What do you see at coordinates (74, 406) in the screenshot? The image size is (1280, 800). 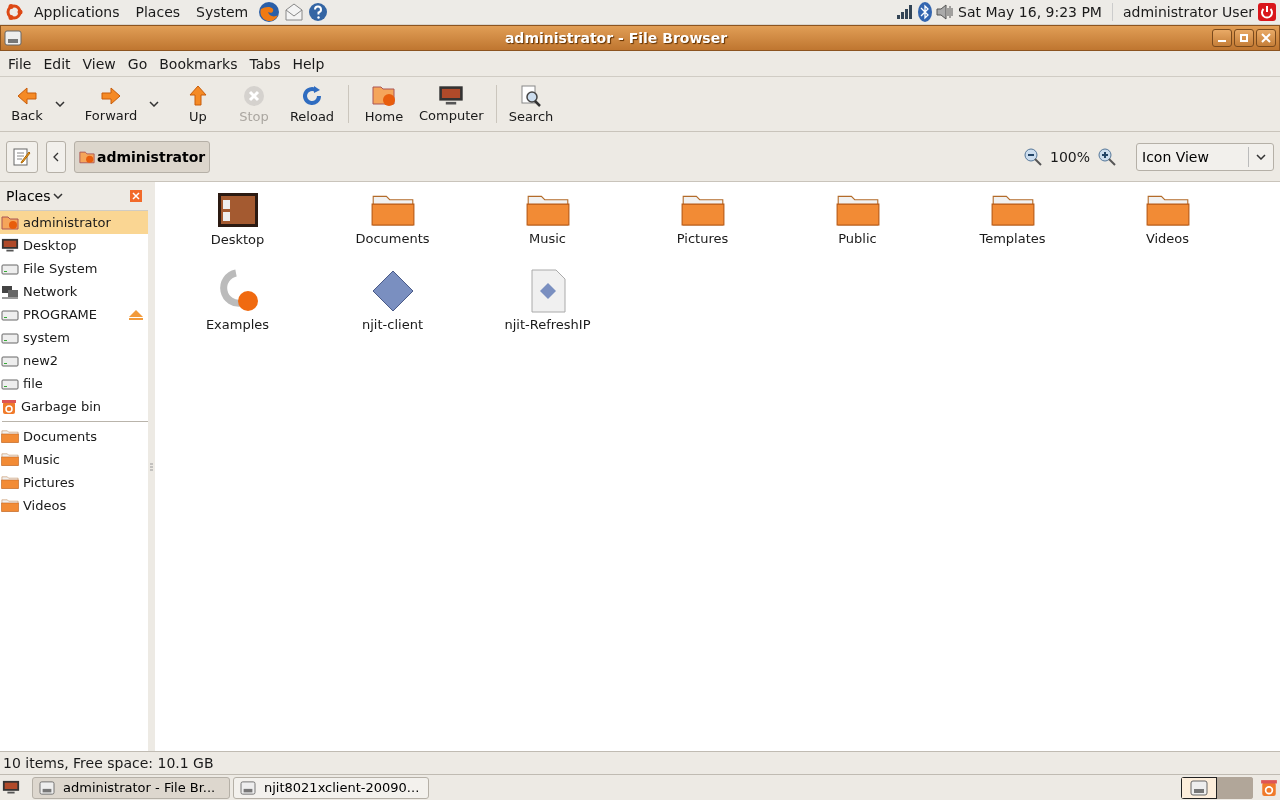 I see `sidebar-item: Garbage bin` at bounding box center [74, 406].